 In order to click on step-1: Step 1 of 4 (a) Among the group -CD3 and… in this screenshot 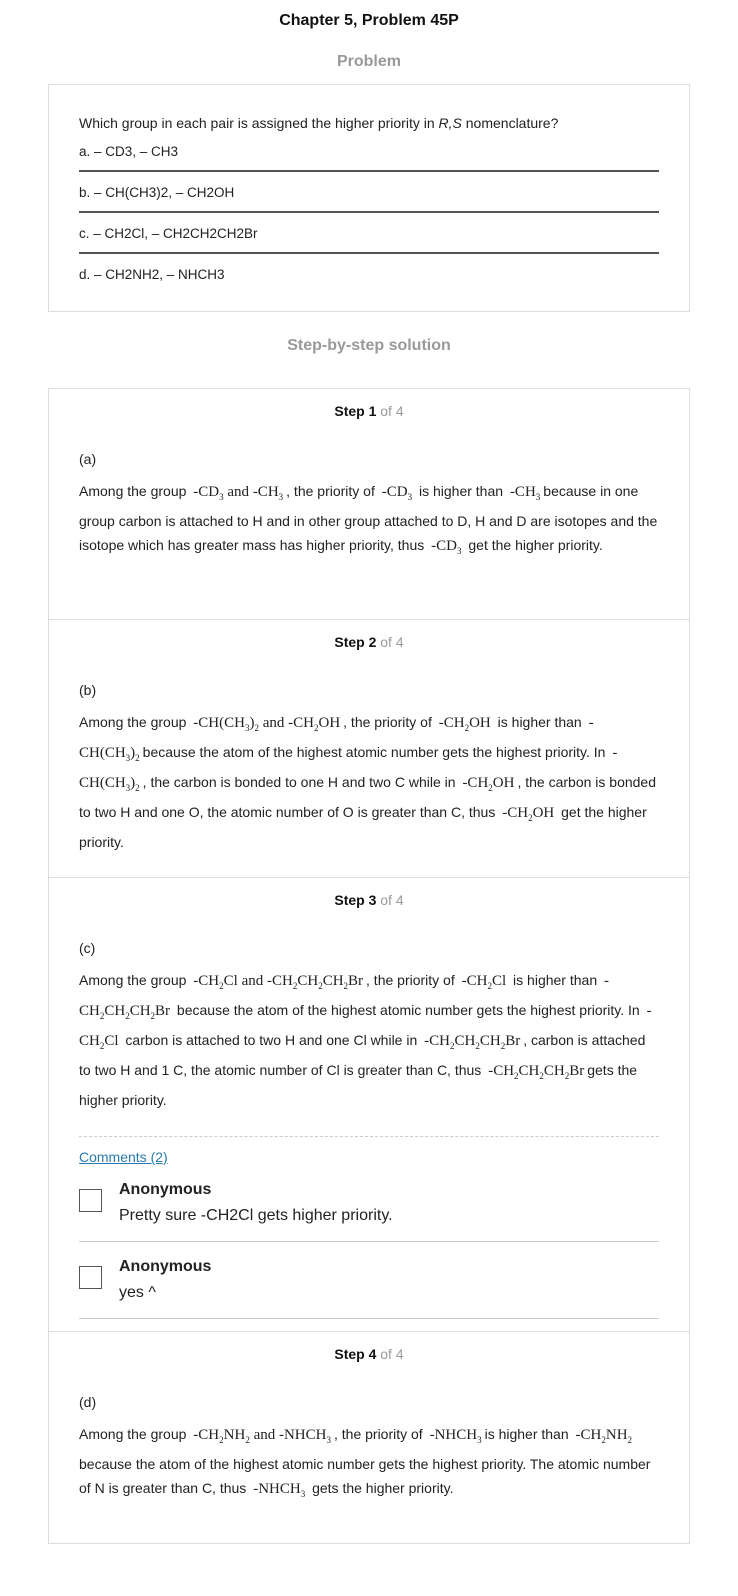, I will do `click(369, 504)`.